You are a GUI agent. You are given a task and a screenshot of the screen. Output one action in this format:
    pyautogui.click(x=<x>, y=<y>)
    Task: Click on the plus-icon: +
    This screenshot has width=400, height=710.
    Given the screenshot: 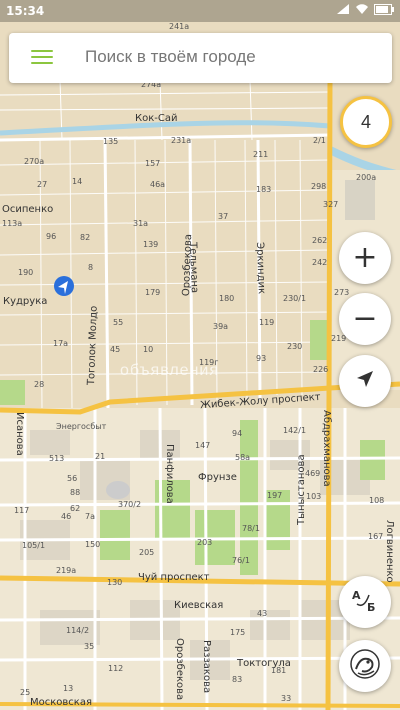 What is the action you would take?
    pyautogui.click(x=365, y=257)
    